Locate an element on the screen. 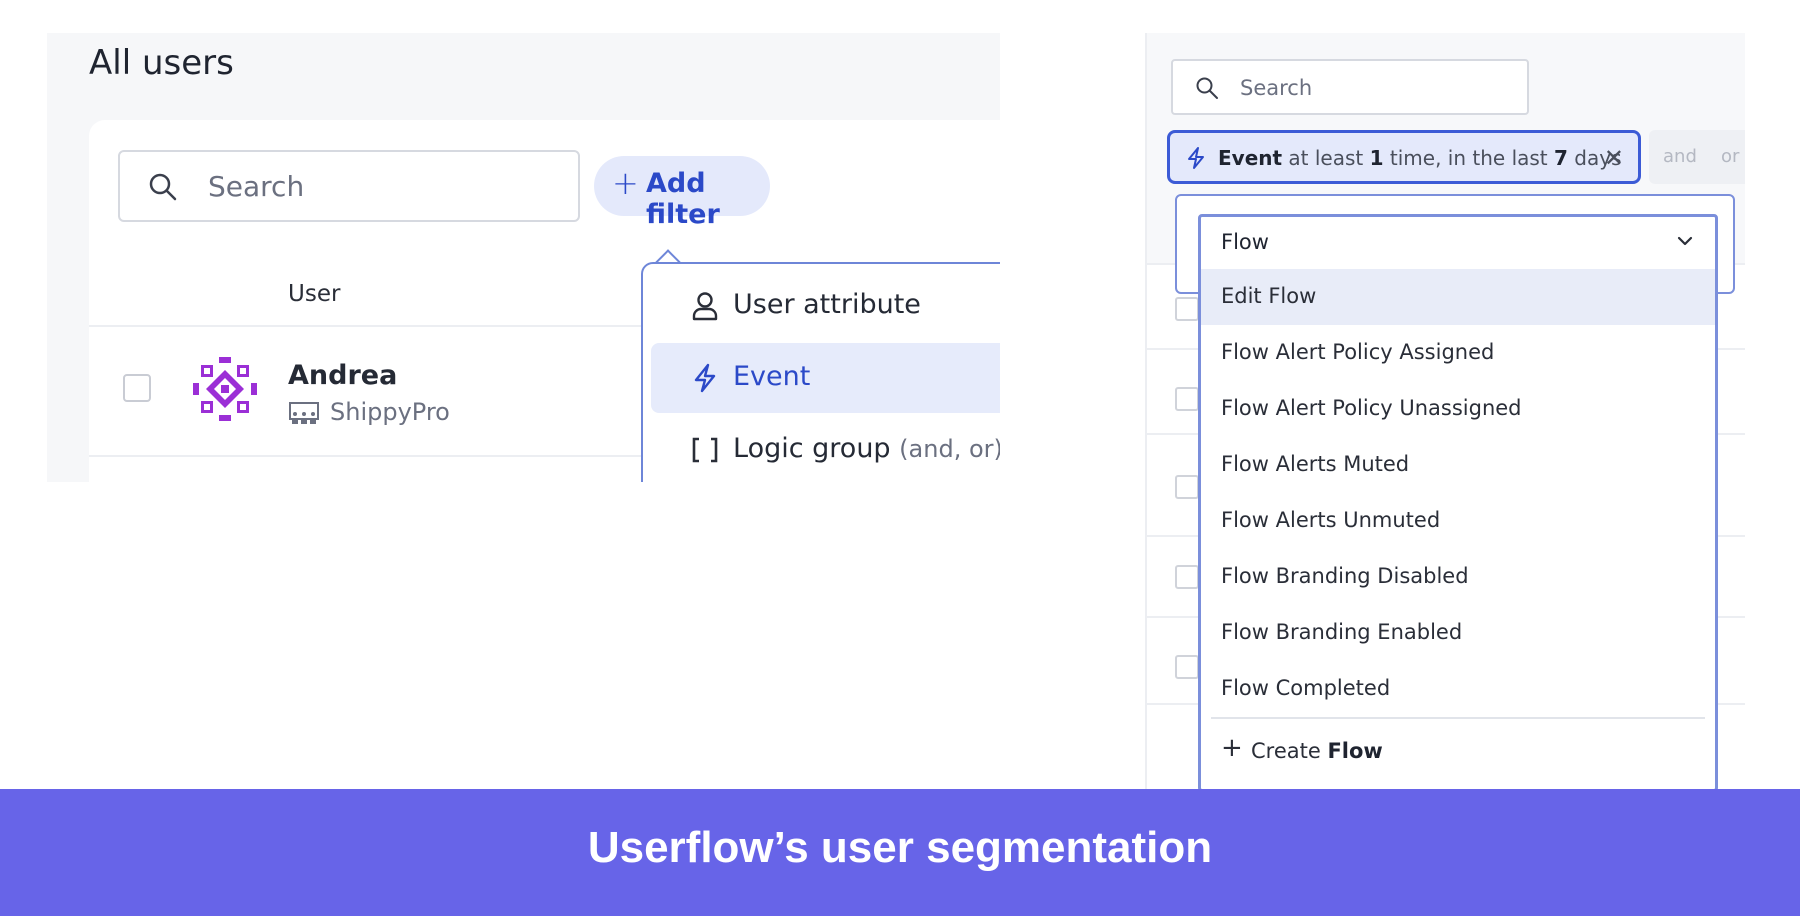 Image resolution: width=1800 pixels, height=916 pixels. logic-toggle: and or is located at coordinates (1697, 157).